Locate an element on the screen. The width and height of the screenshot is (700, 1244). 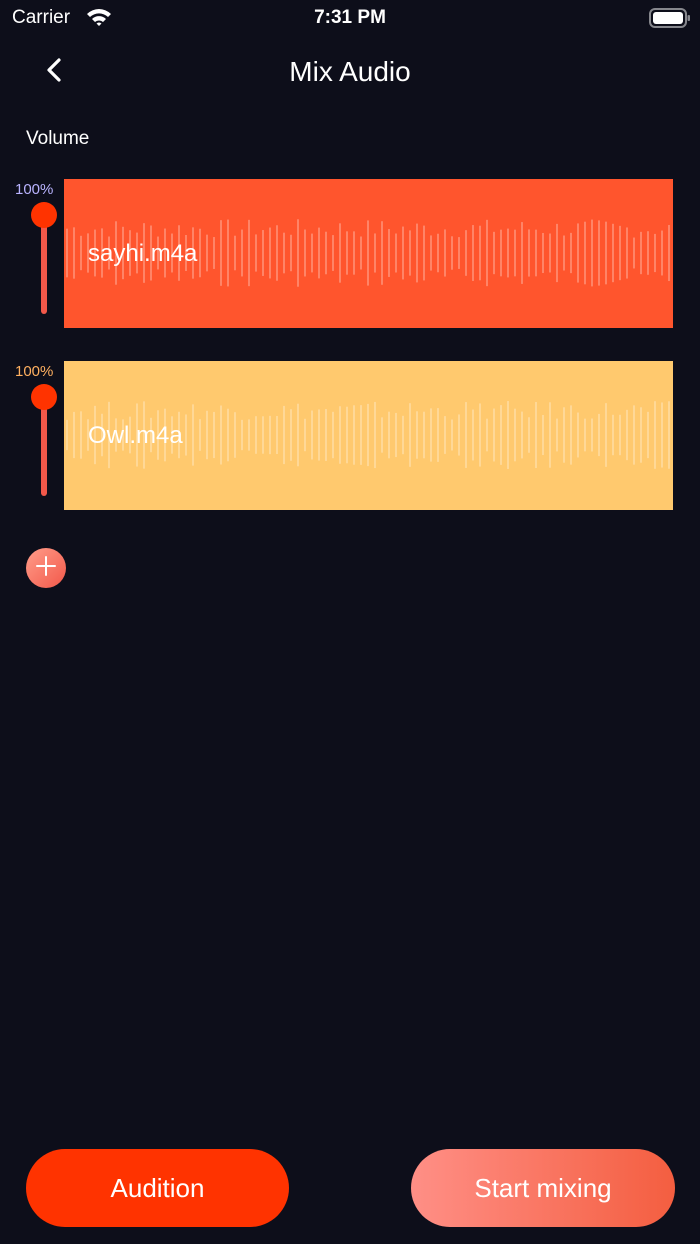
page-title: Mix Audio is located at coordinates (350, 71).